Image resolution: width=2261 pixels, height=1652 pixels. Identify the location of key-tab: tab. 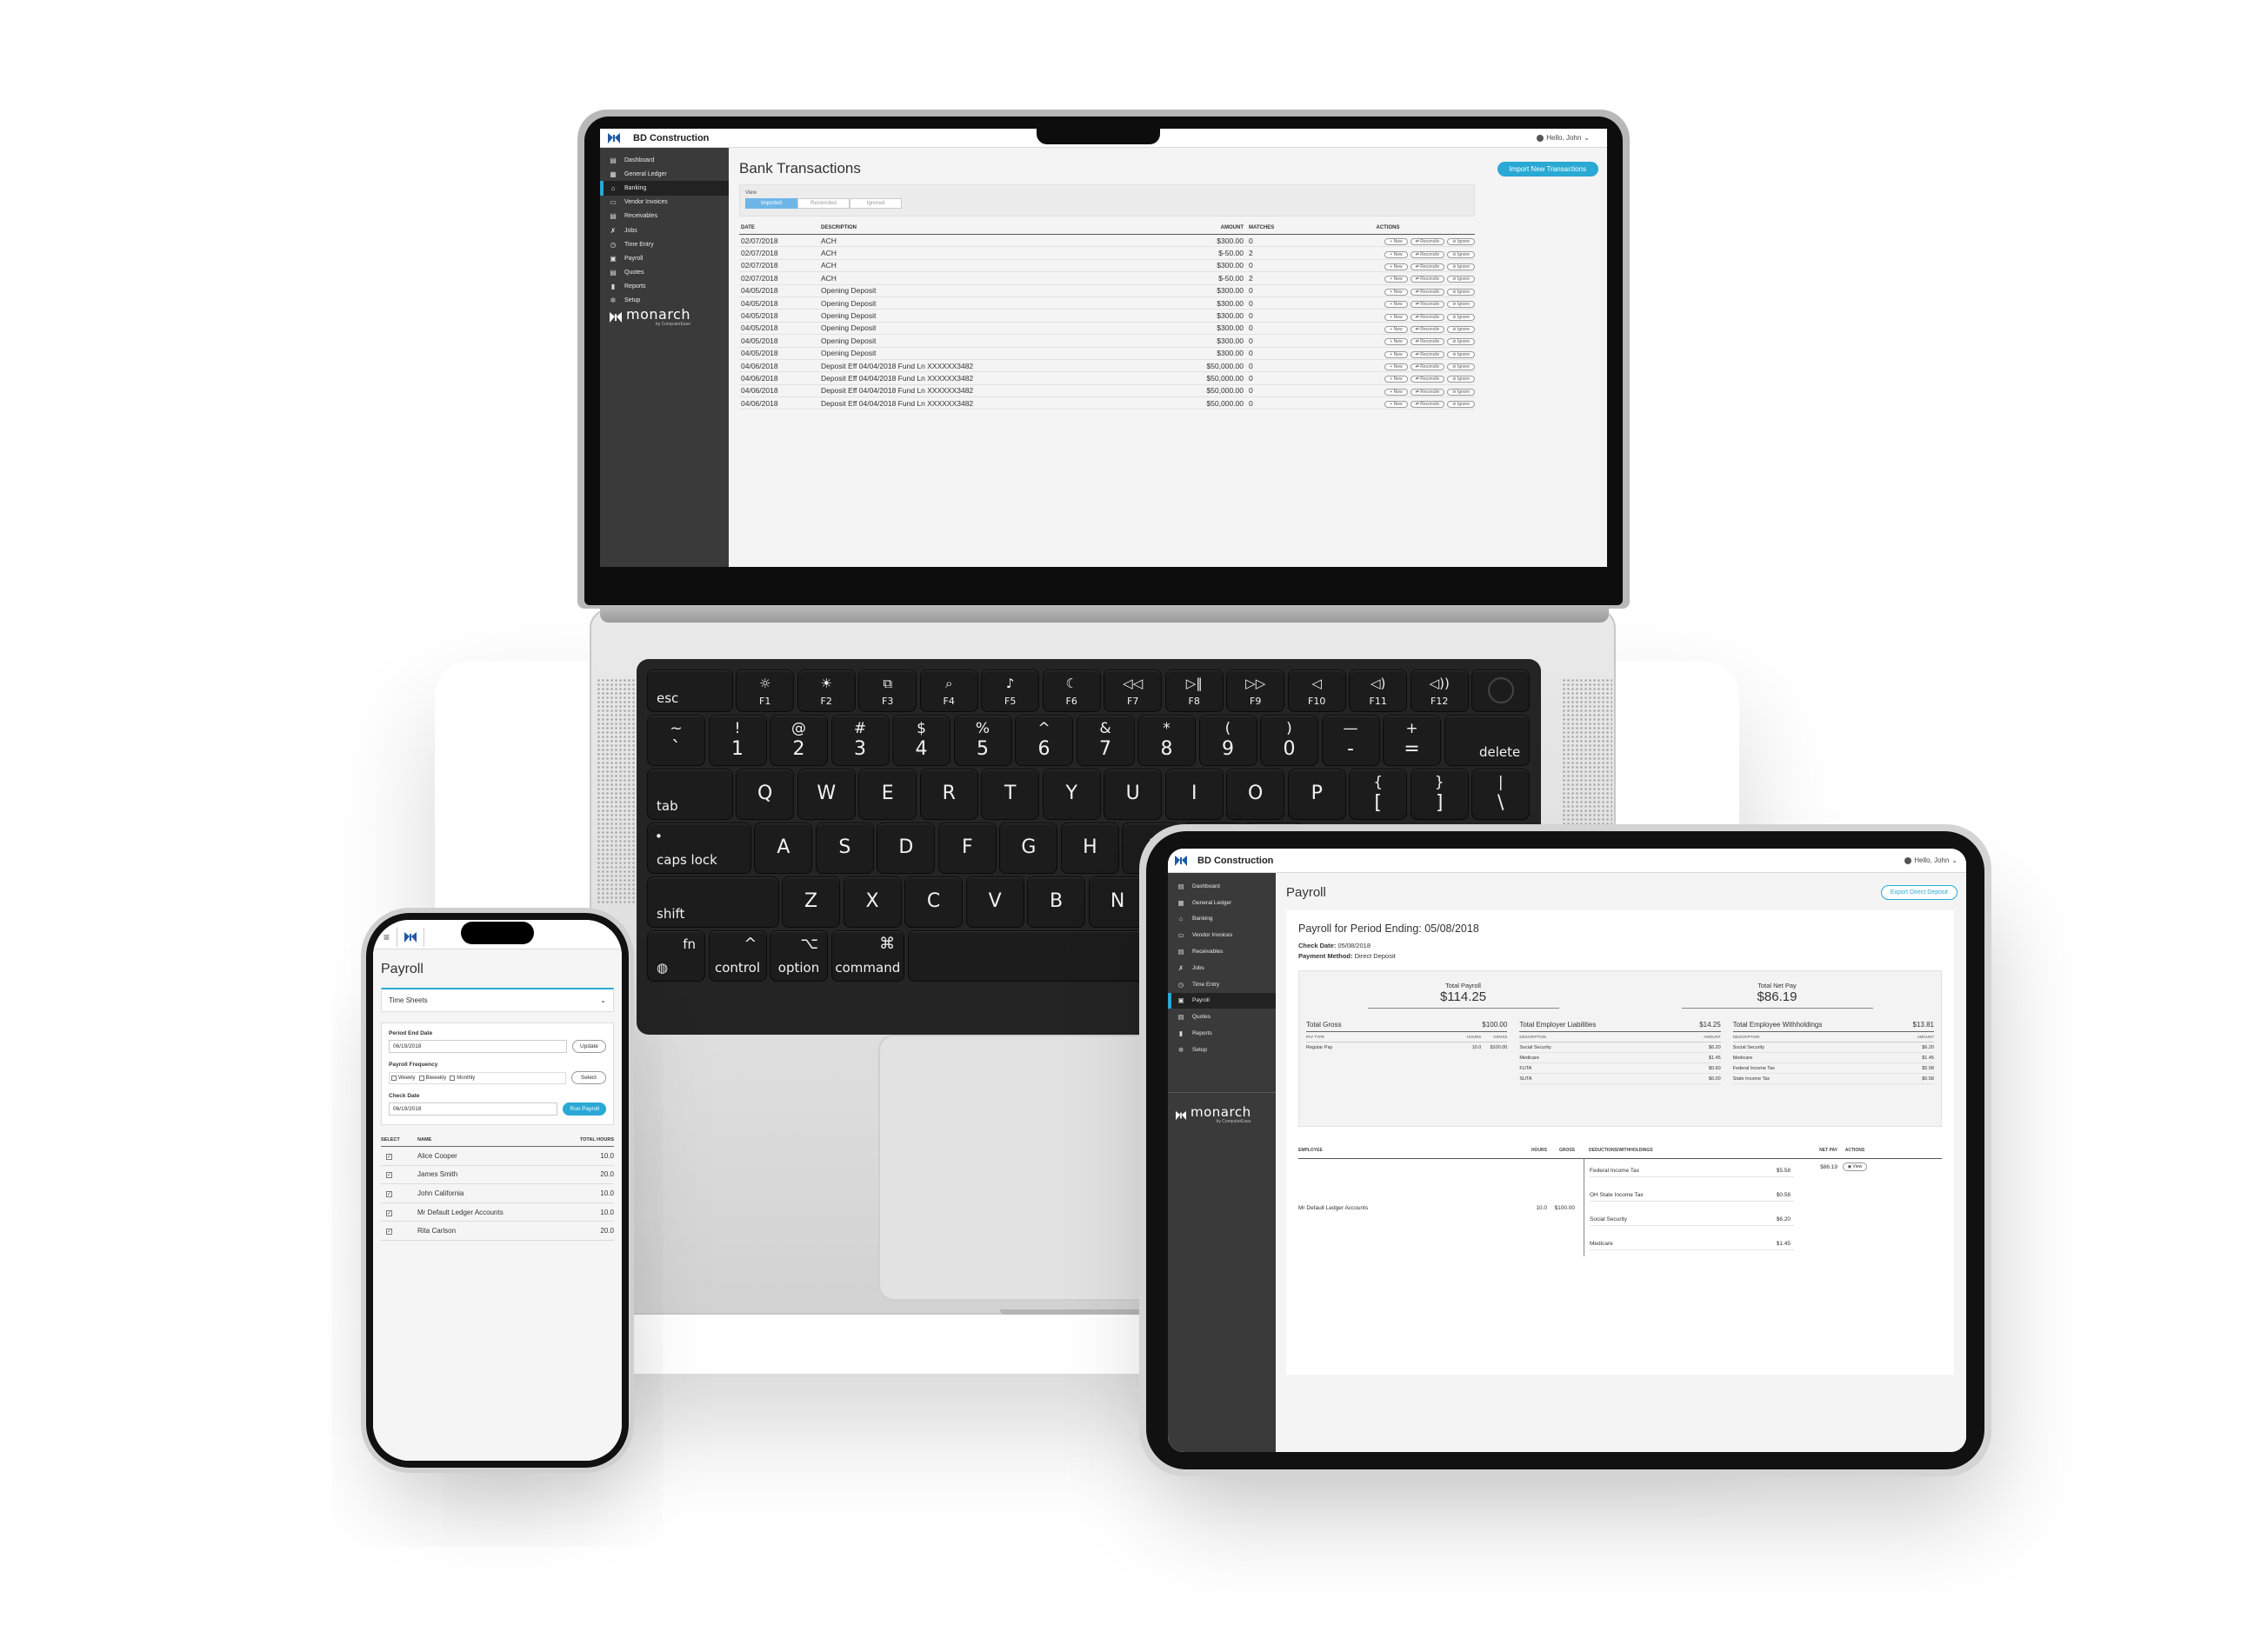
(690, 794).